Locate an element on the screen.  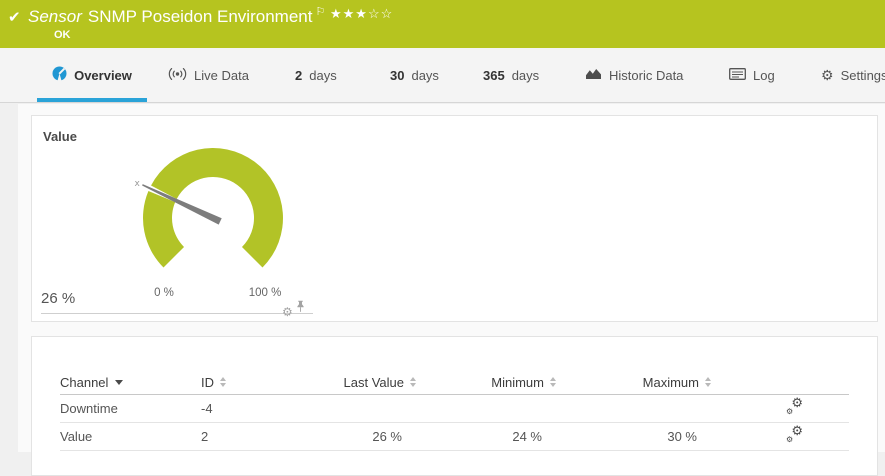
column-header-channel: Channel is located at coordinates (130, 383).